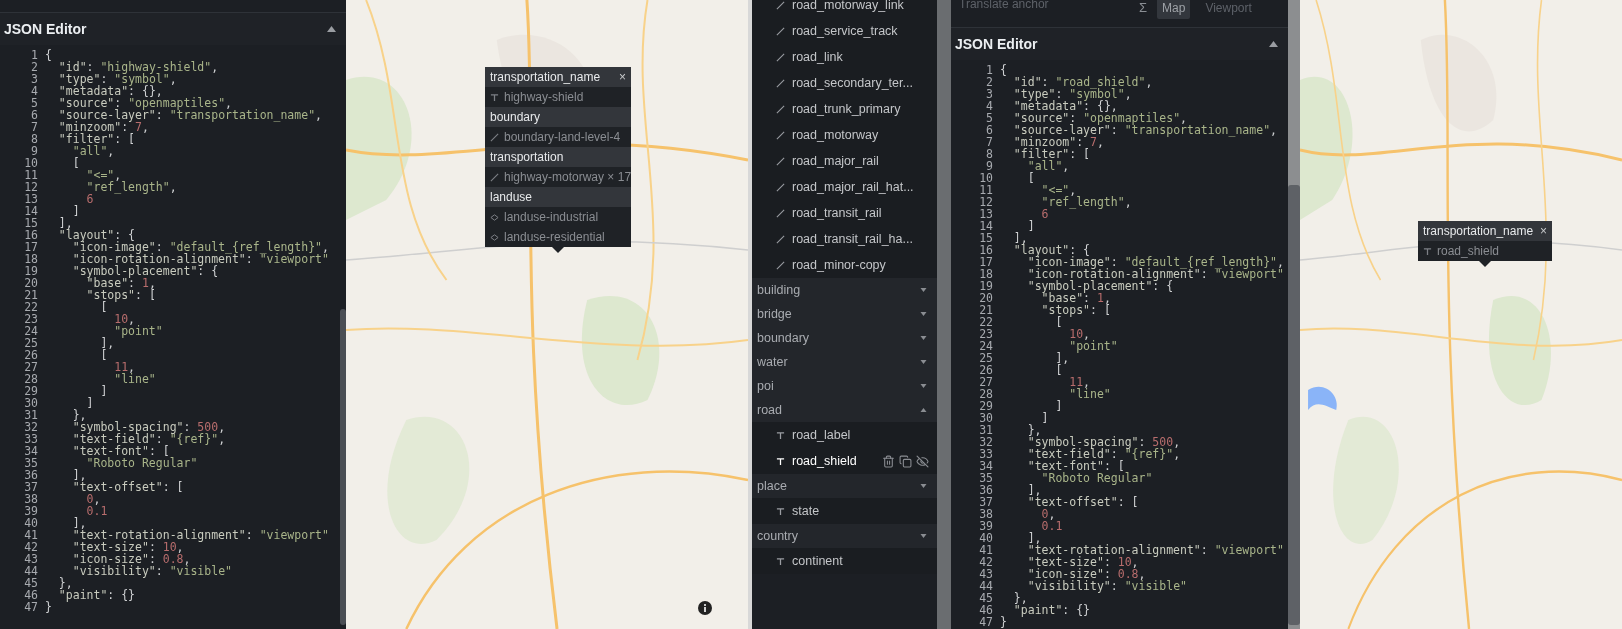 This screenshot has width=1622, height=629. What do you see at coordinates (1058, 142) in the screenshot?
I see `code-line: "minzoom": 7,` at bounding box center [1058, 142].